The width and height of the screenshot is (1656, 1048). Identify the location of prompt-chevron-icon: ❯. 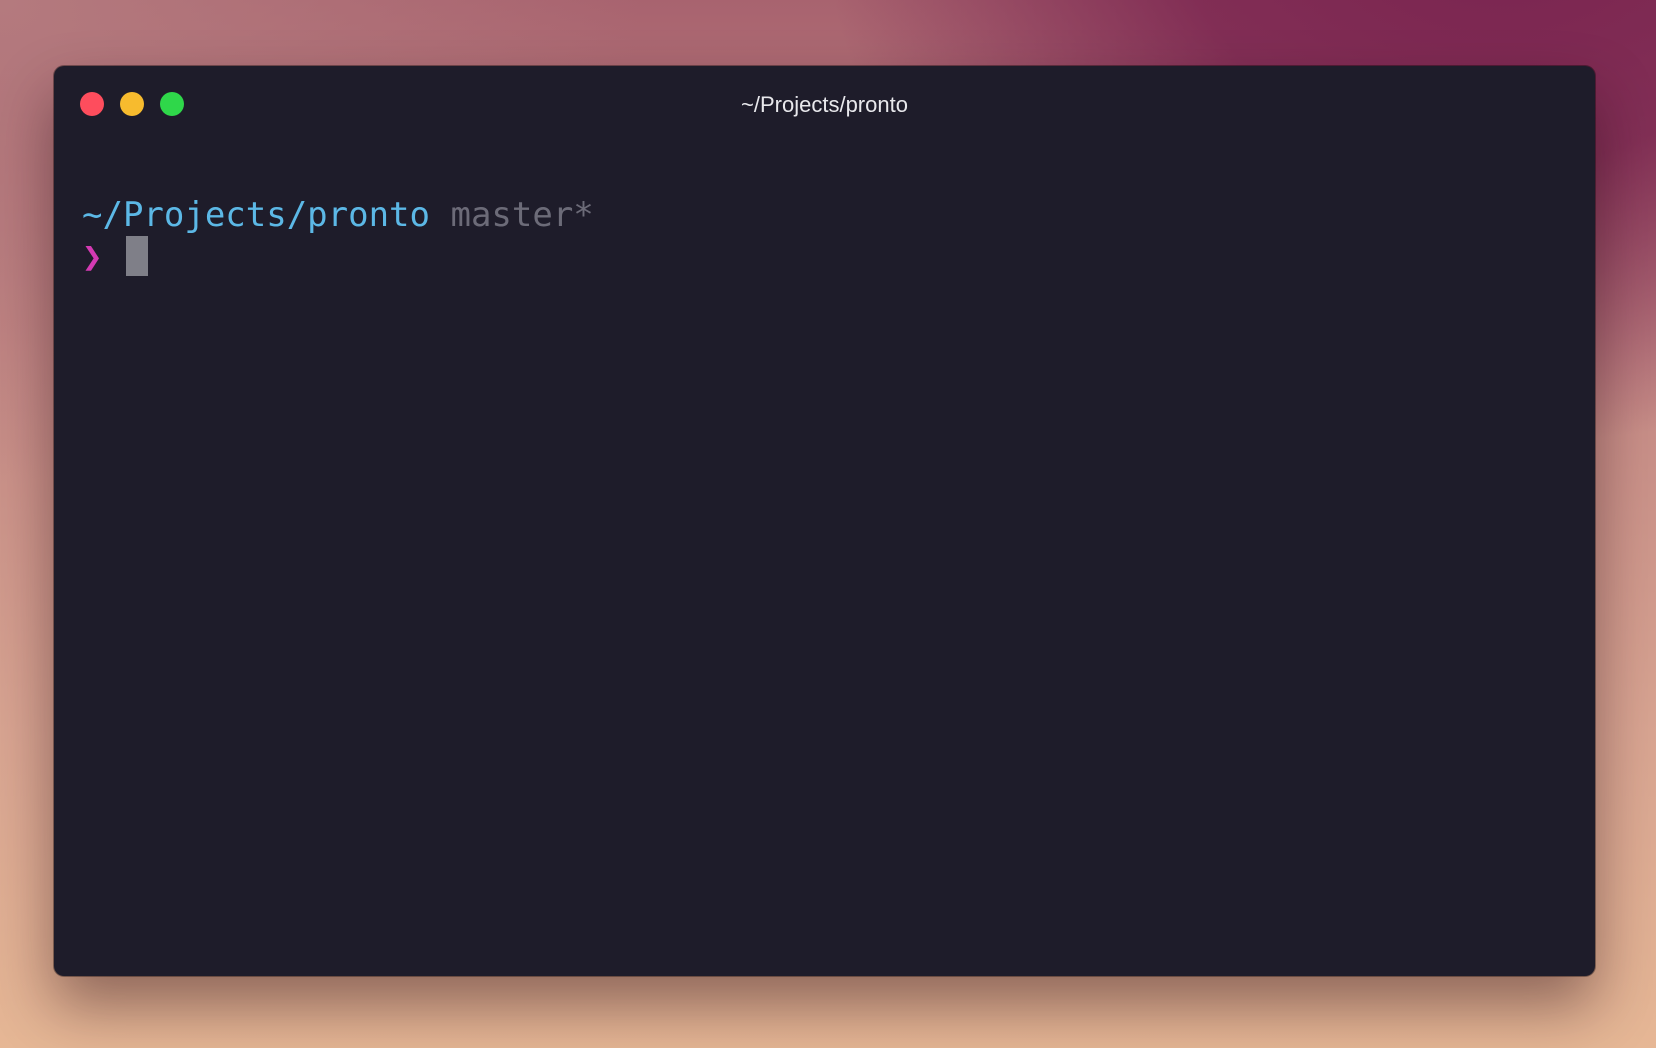
(92, 257).